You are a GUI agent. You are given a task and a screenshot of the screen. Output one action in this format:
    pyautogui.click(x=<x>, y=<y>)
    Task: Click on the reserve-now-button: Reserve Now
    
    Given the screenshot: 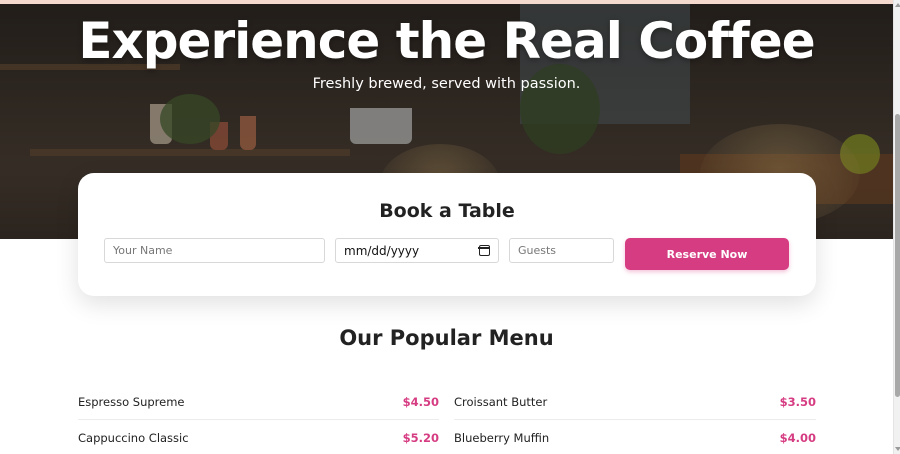 What is the action you would take?
    pyautogui.click(x=707, y=254)
    